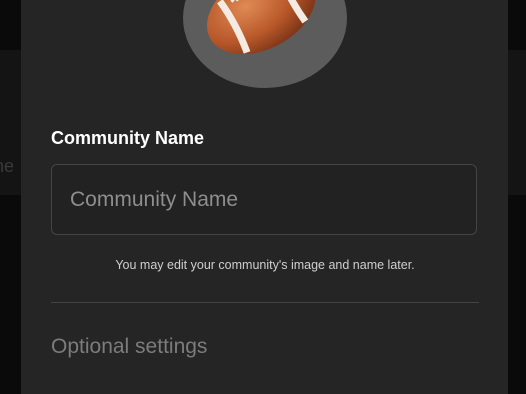 This screenshot has height=394, width=526. Describe the element at coordinates (264, 199) in the screenshot. I see `community-name-input` at that location.